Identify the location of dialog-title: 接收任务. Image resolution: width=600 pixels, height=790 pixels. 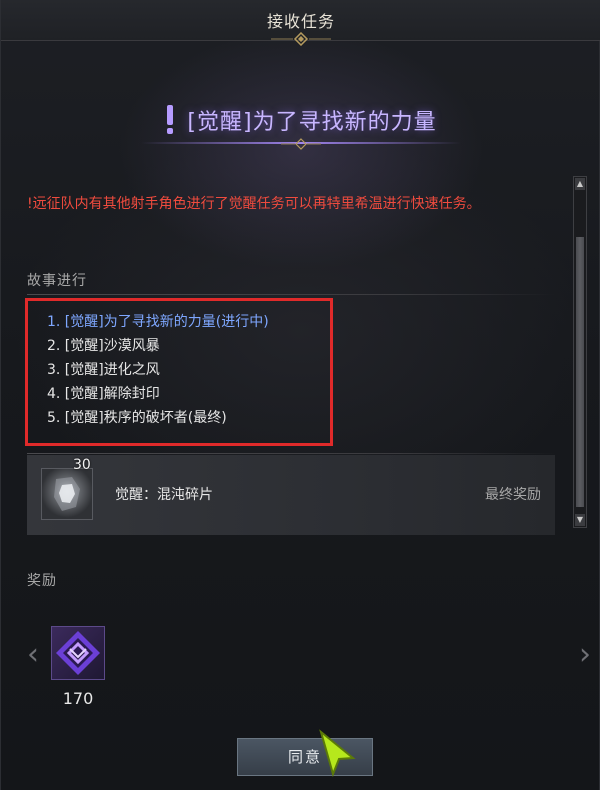
(300, 21).